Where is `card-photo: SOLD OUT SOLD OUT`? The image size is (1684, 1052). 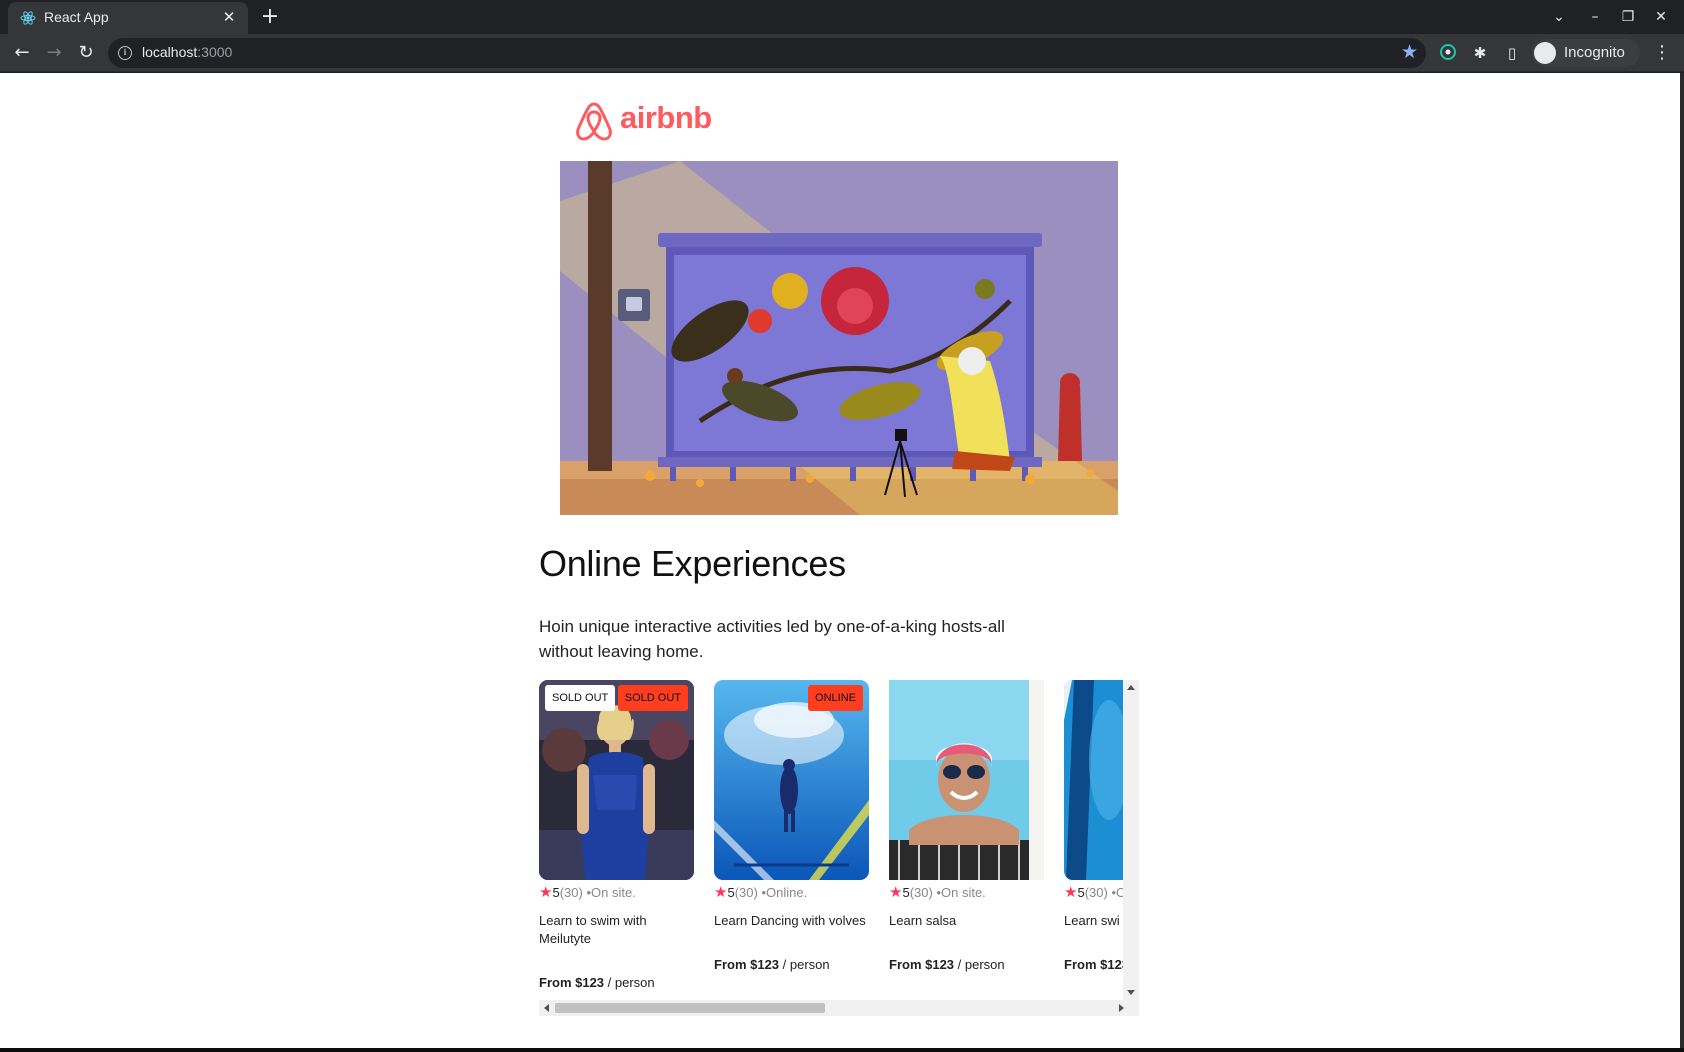 card-photo: SOLD OUT SOLD OUT is located at coordinates (616, 780).